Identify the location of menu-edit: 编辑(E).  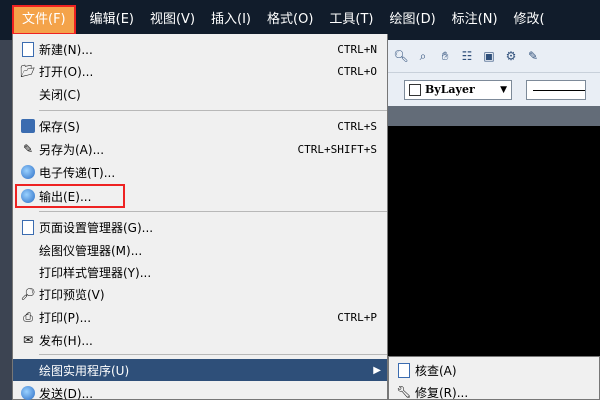
(112, 20).